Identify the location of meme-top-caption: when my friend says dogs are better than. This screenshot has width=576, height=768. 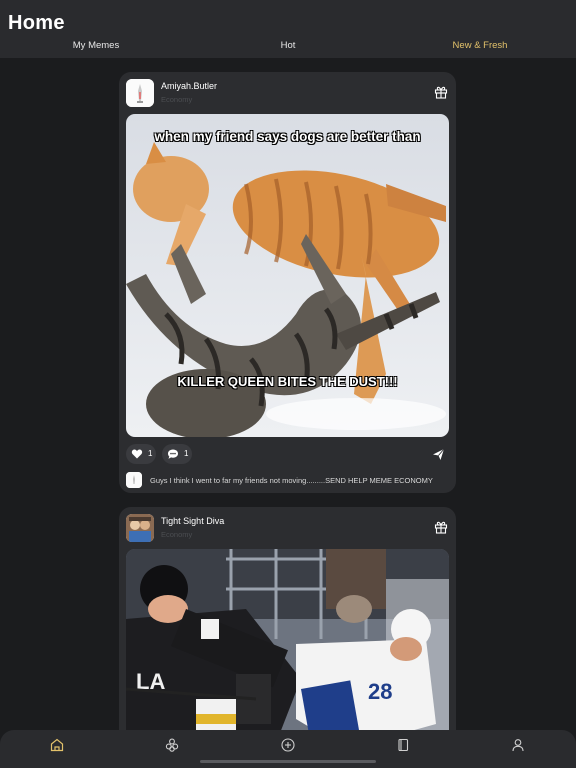
(287, 136).